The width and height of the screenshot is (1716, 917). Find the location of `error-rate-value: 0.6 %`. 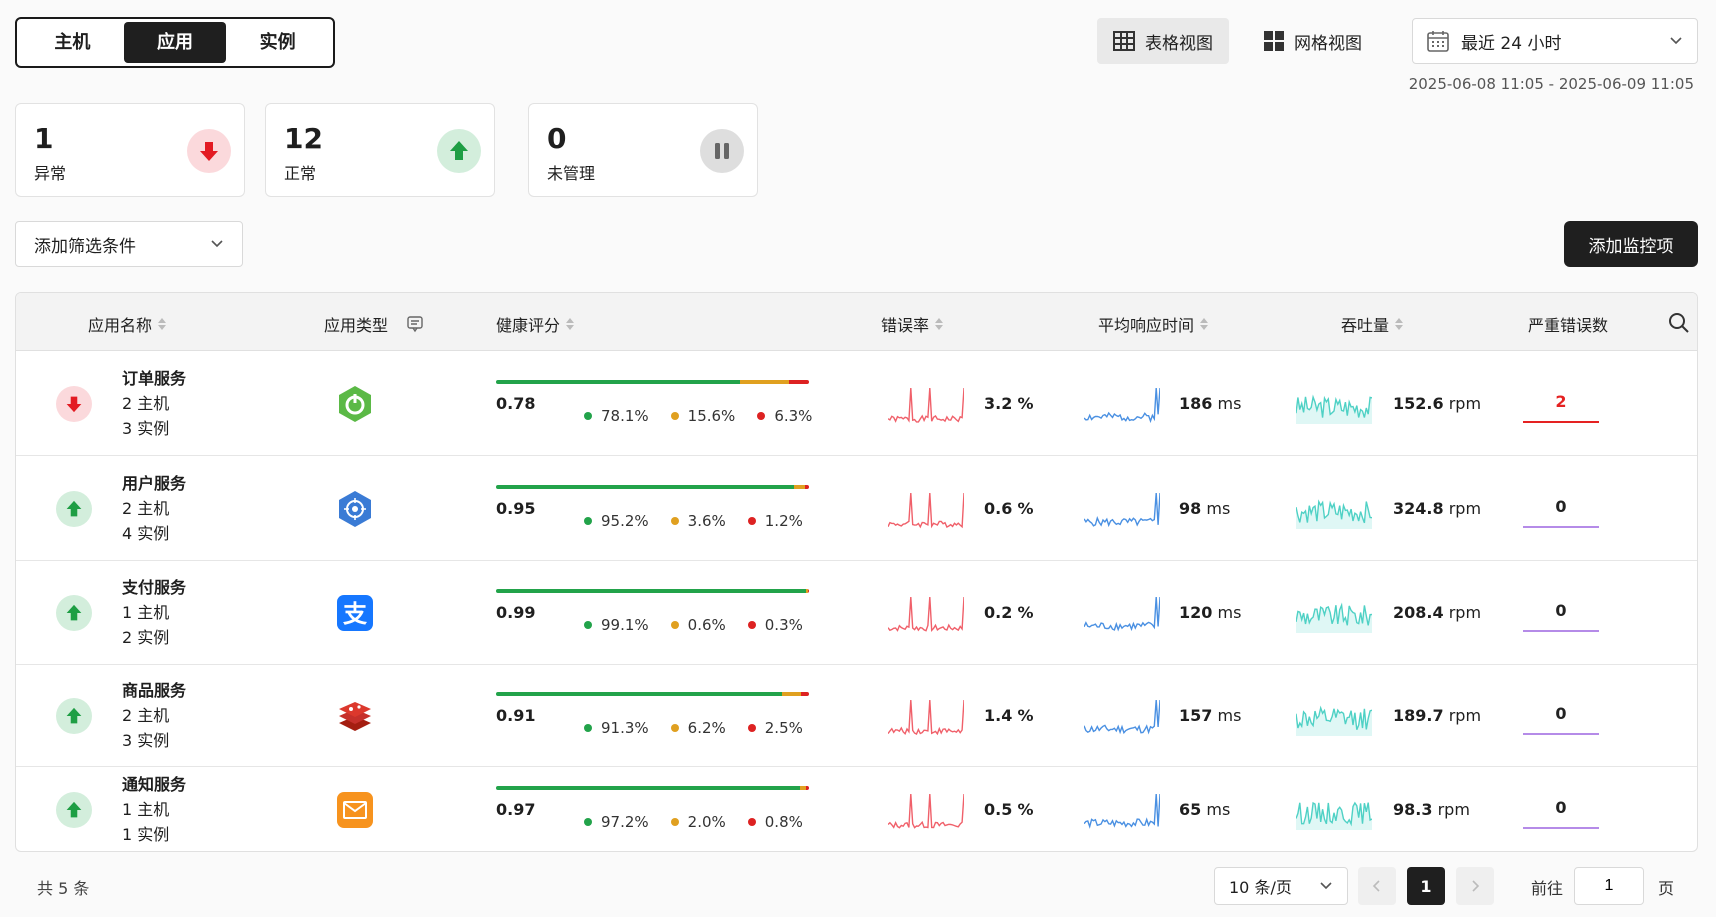

error-rate-value: 0.6 % is located at coordinates (1009, 508).